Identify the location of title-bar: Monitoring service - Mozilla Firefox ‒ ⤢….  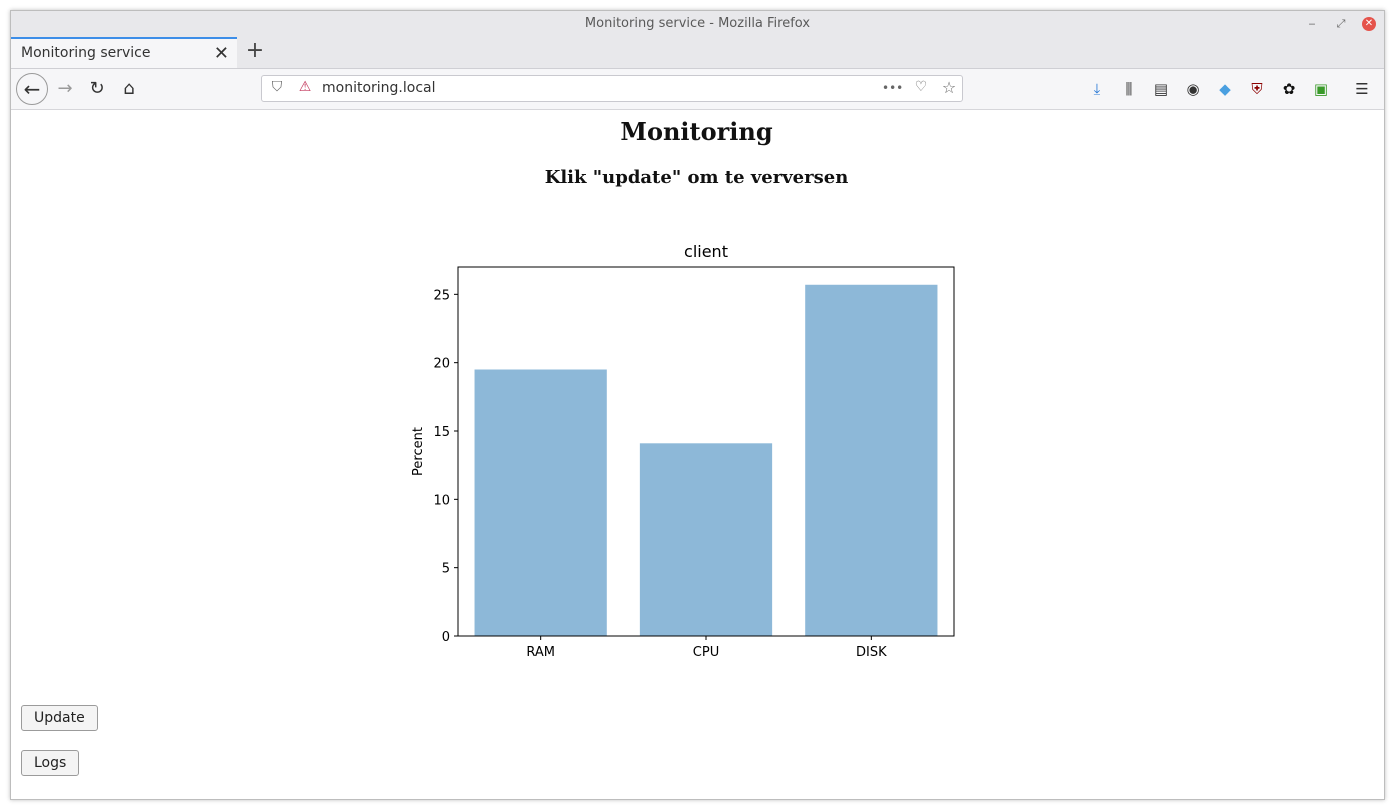
(697, 24).